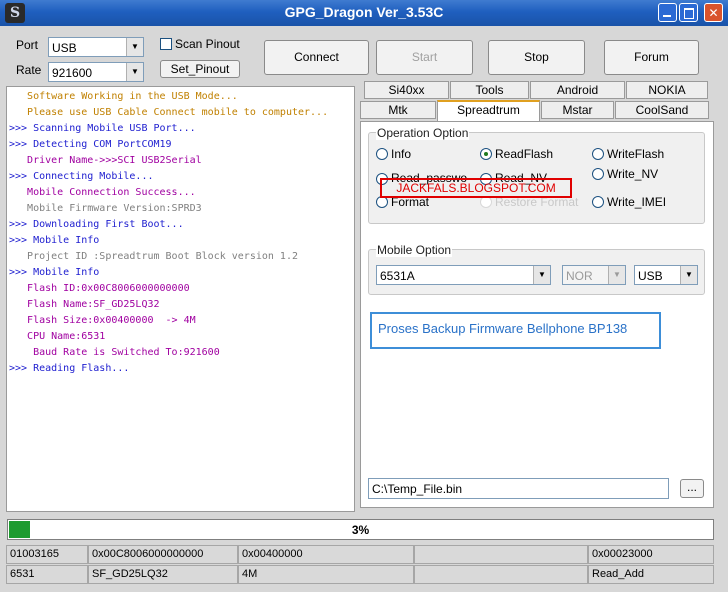 This screenshot has width=728, height=592. Describe the element at coordinates (406, 90) in the screenshot. I see `tab-si40xx: Si40xx` at that location.